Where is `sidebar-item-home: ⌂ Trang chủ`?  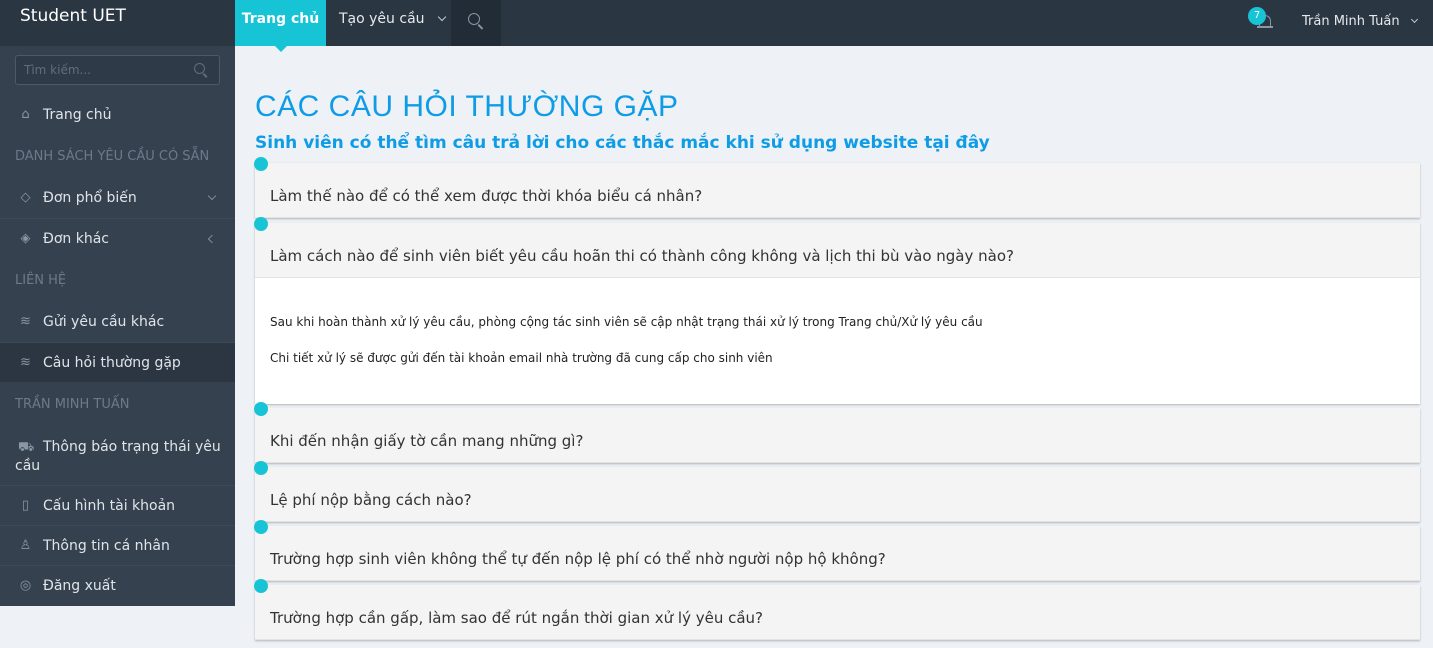
sidebar-item-home: ⌂ Trang chủ is located at coordinates (117, 115).